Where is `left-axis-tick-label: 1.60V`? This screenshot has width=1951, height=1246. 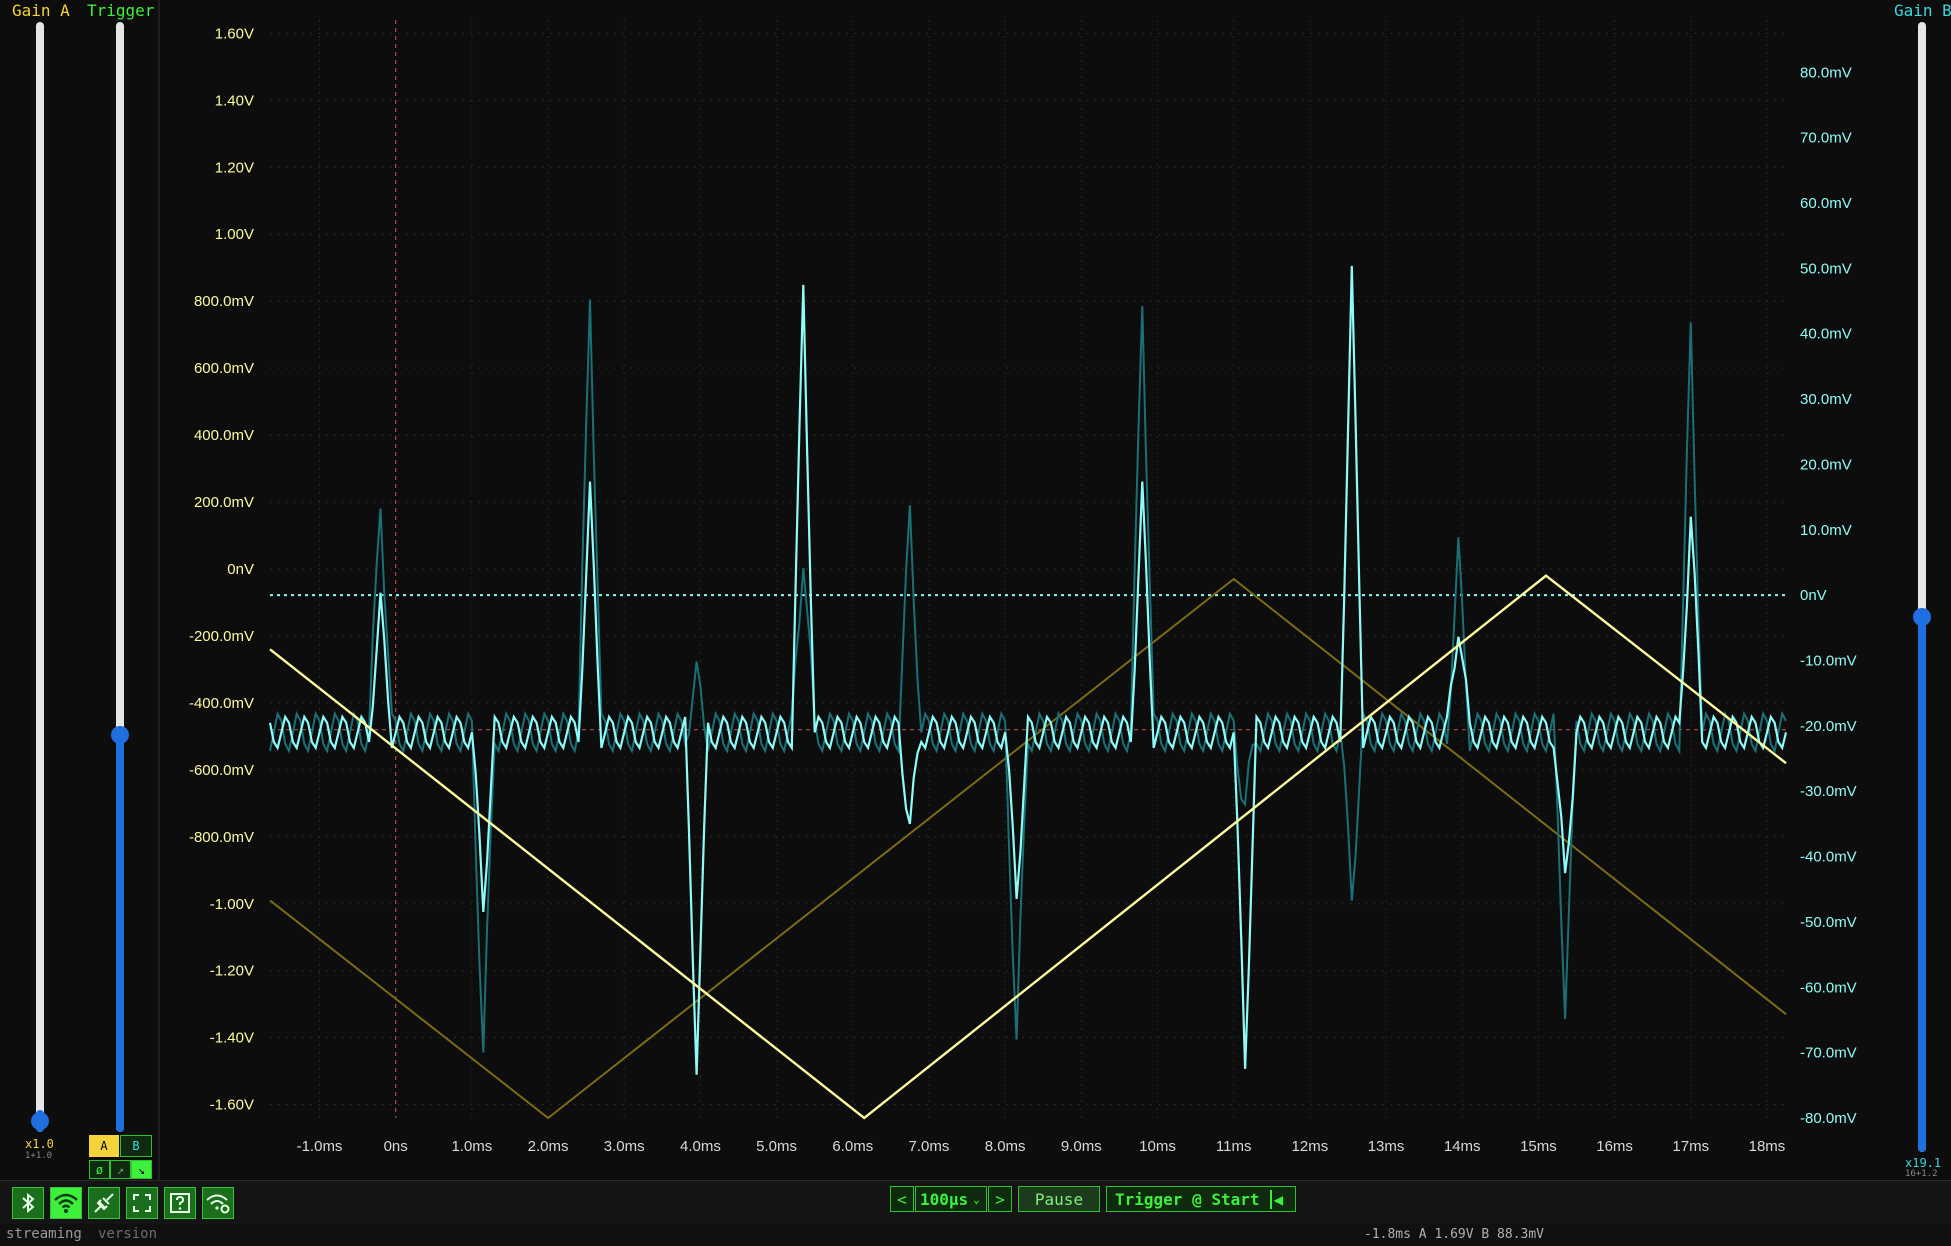 left-axis-tick-label: 1.60V is located at coordinates (234, 33).